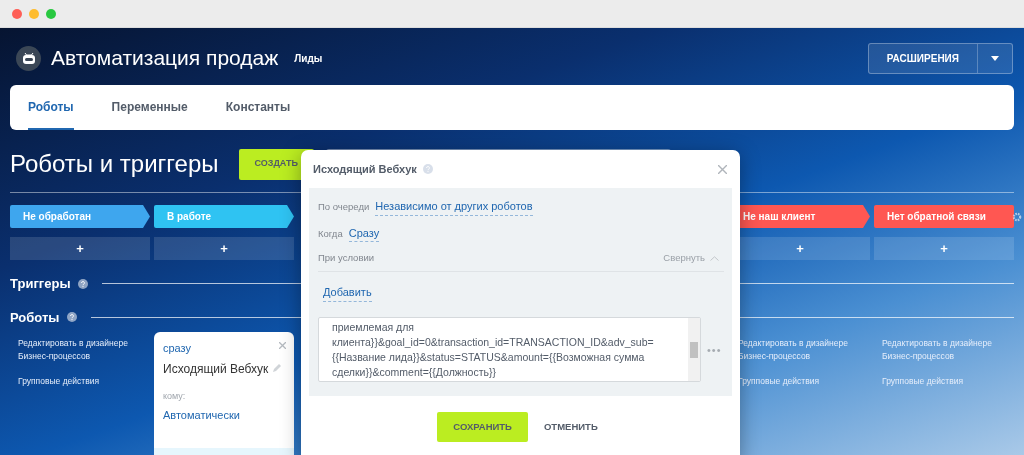 The width and height of the screenshot is (1024, 455). Describe the element at coordinates (34, 13) in the screenshot. I see `minimize-window-dot` at that location.